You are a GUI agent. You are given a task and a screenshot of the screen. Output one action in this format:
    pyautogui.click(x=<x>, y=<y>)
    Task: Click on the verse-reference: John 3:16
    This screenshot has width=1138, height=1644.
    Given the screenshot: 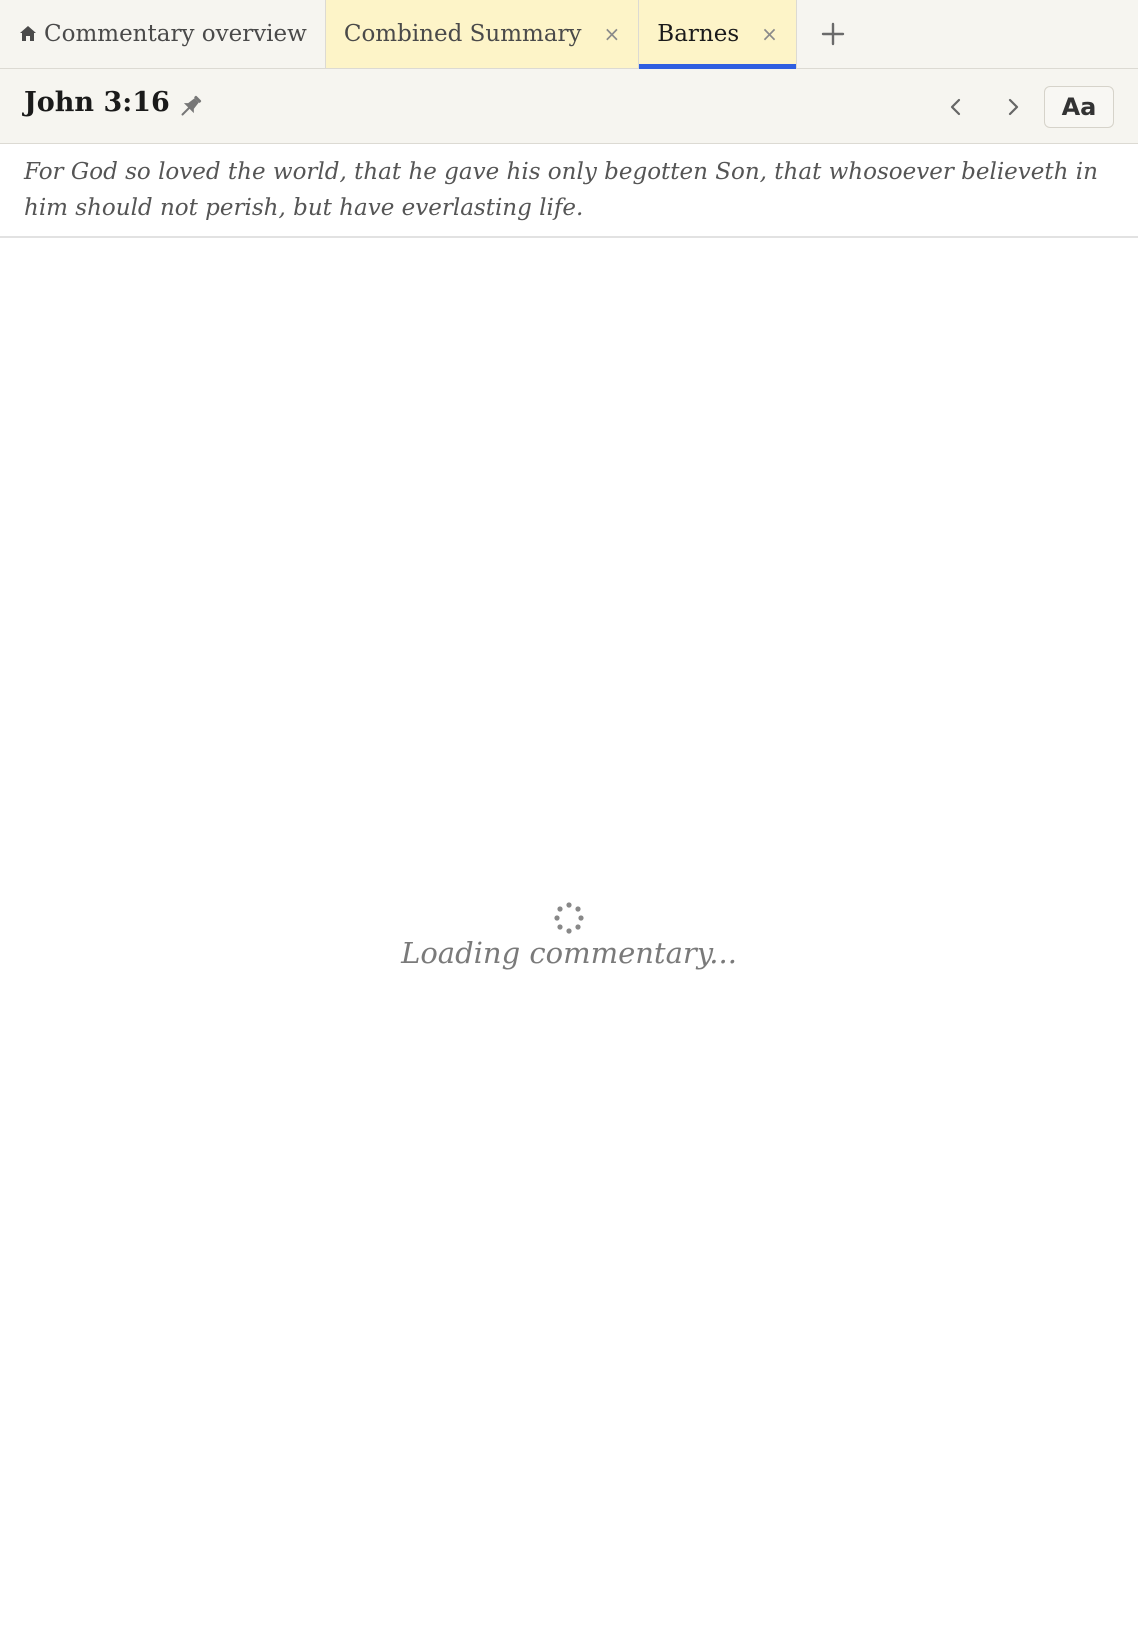 What is the action you would take?
    pyautogui.click(x=97, y=102)
    